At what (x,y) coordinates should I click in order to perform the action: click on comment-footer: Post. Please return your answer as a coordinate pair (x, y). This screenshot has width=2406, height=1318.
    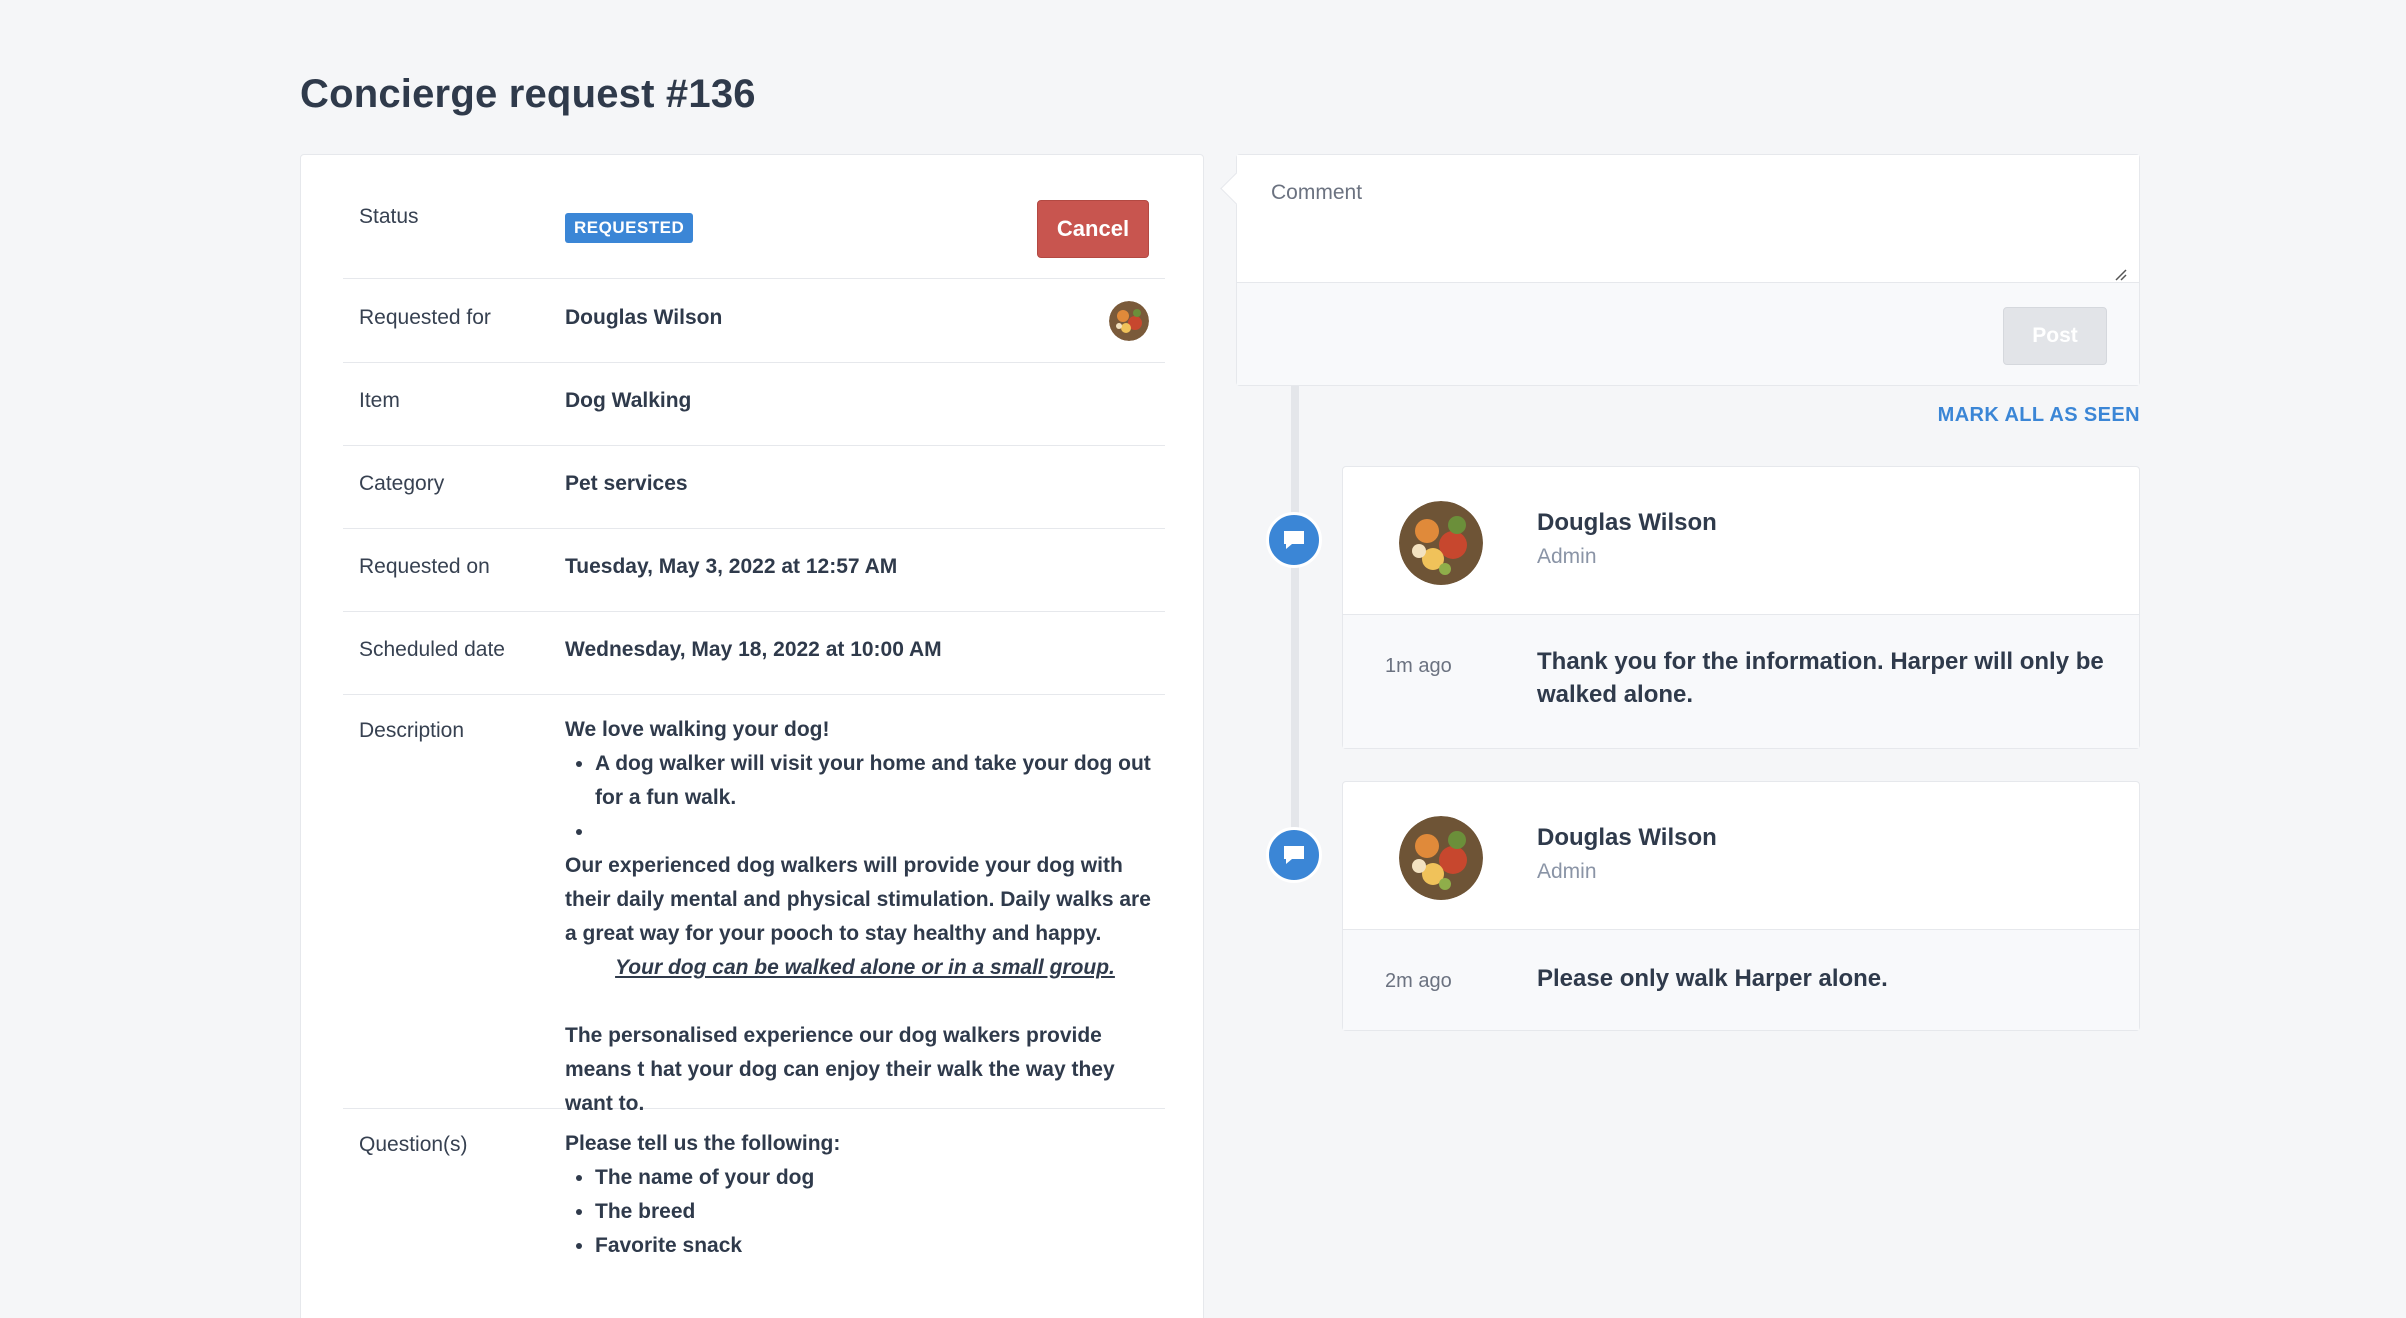
    Looking at the image, I should click on (1688, 334).